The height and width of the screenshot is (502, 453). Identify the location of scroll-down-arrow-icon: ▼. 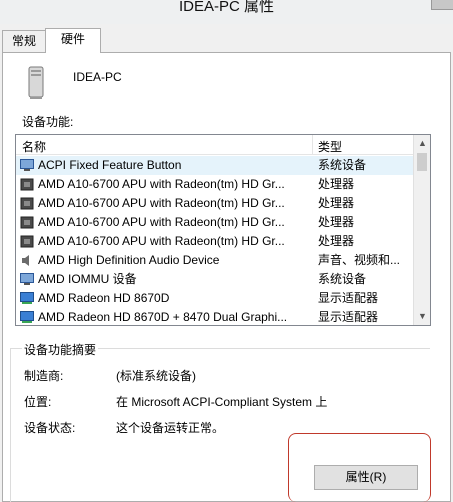
(422, 316).